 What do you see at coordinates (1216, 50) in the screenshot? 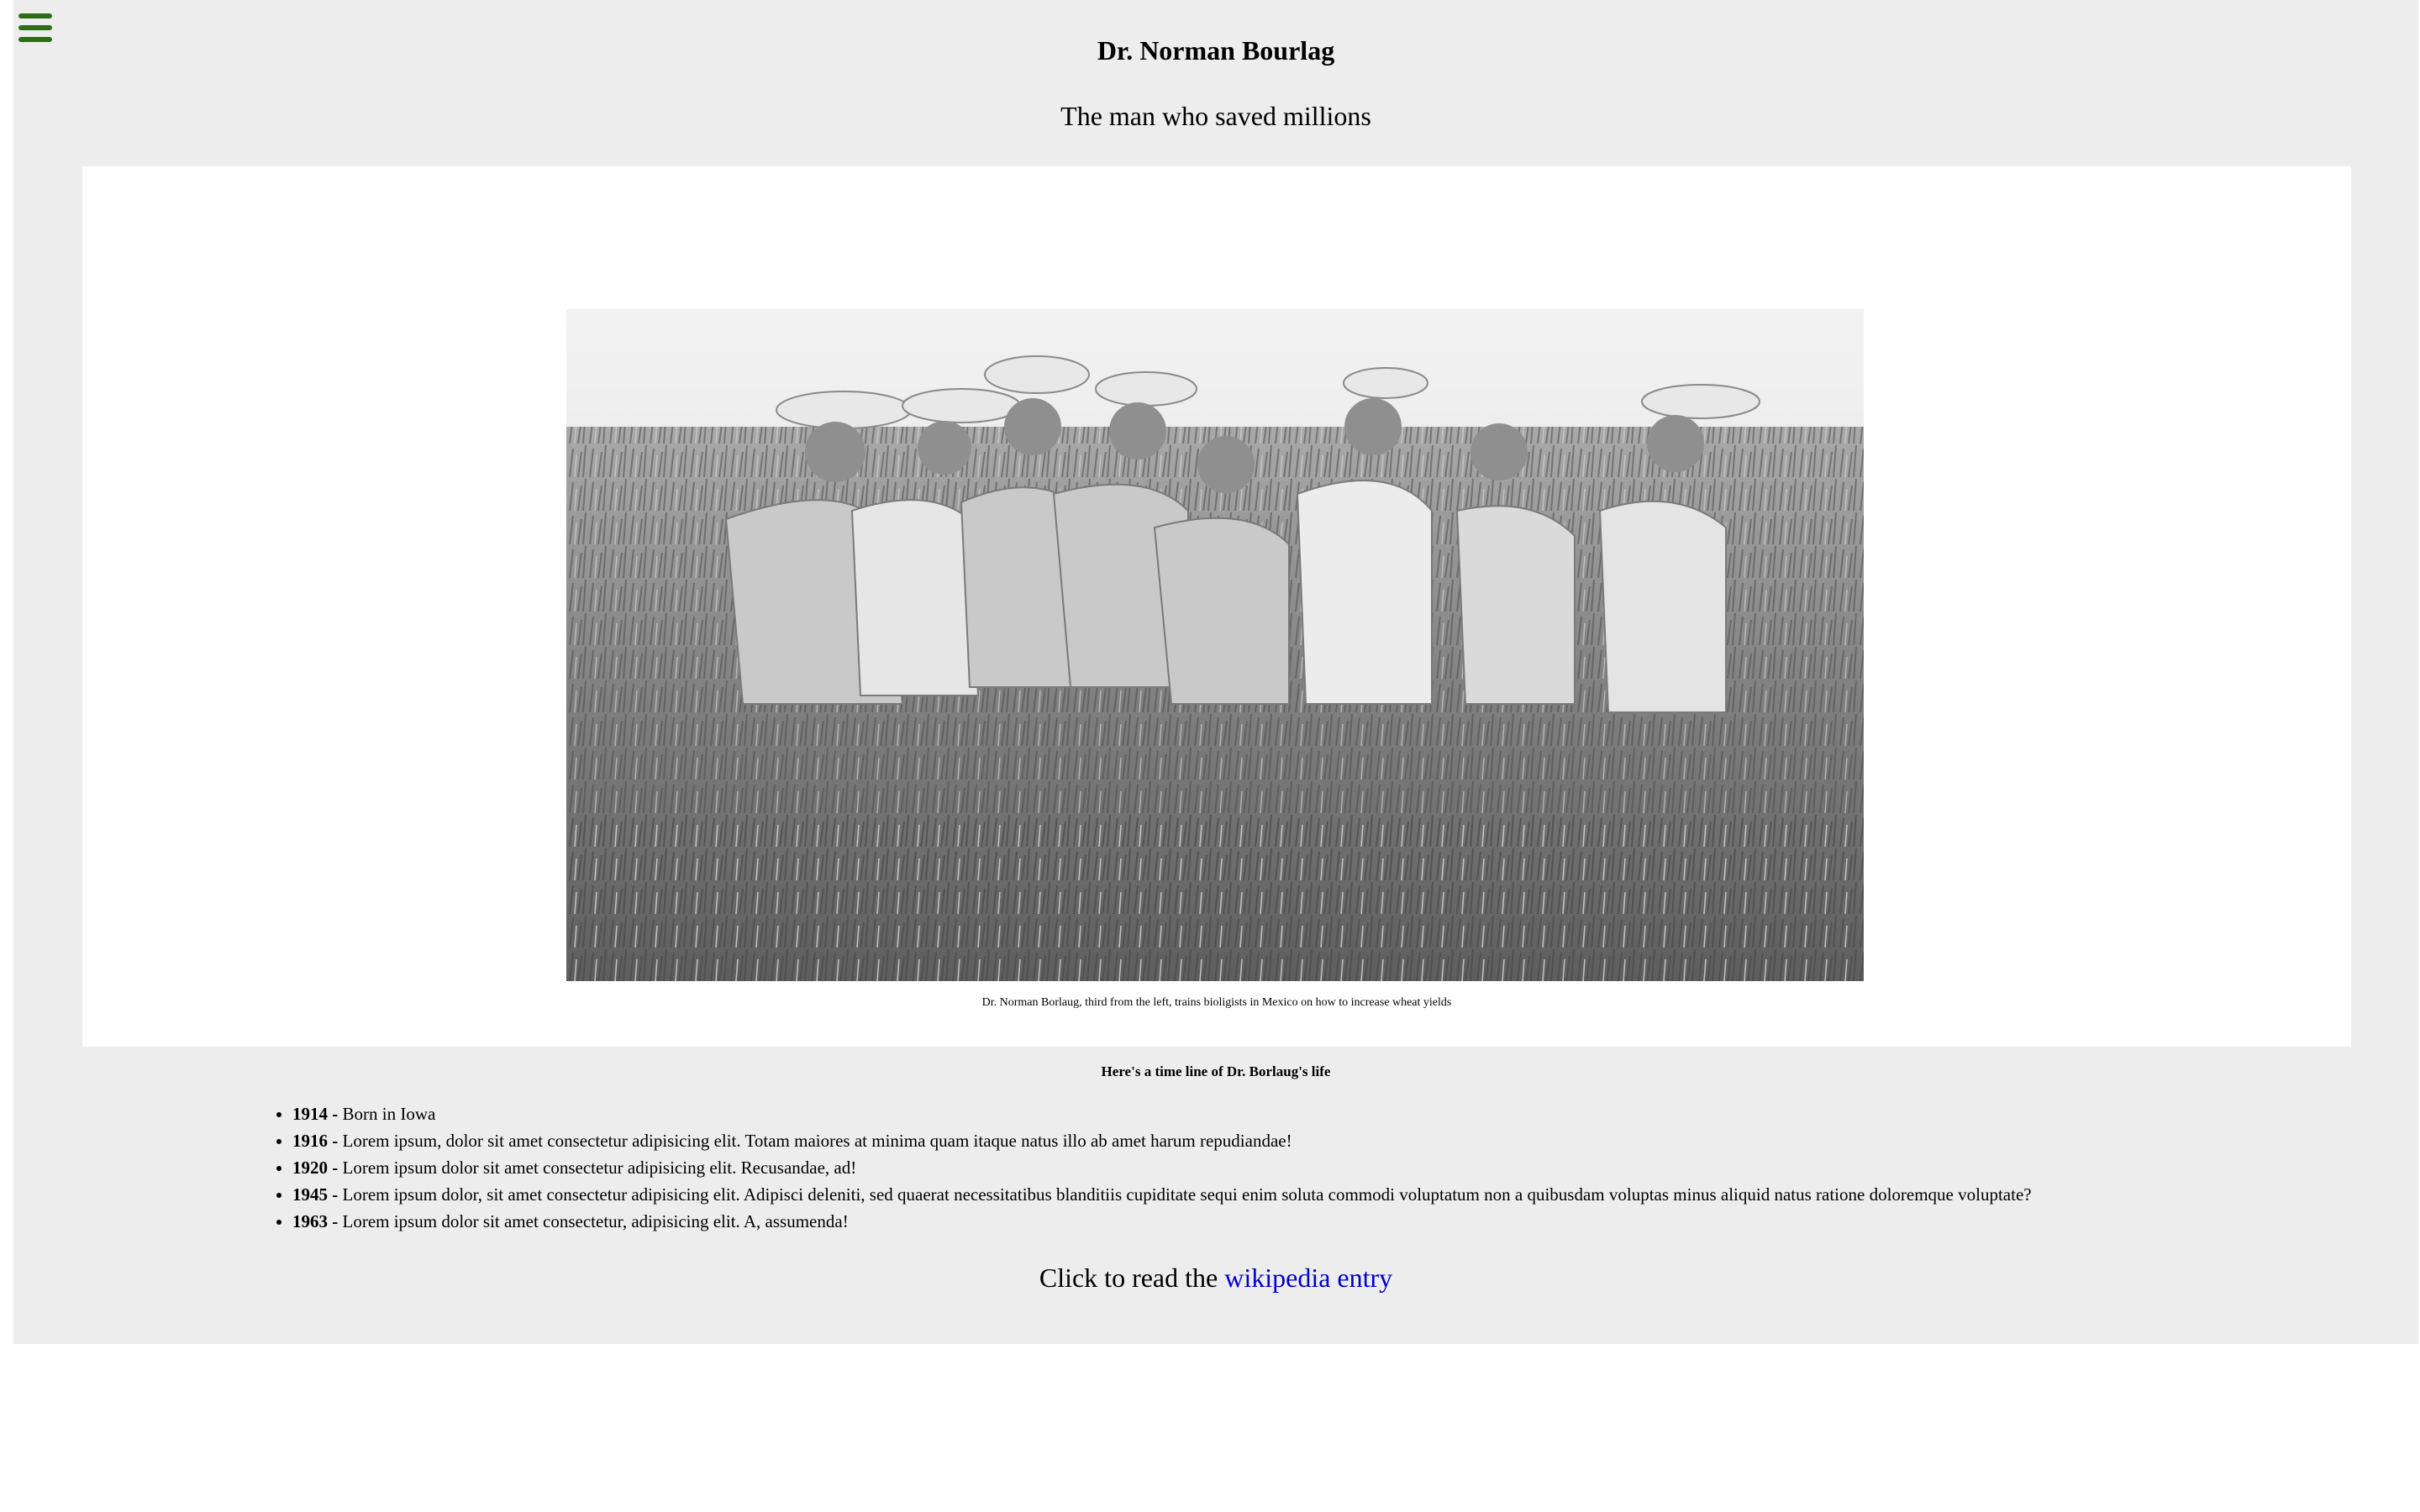
I see `page-title: Dr. Norman Bourlag` at bounding box center [1216, 50].